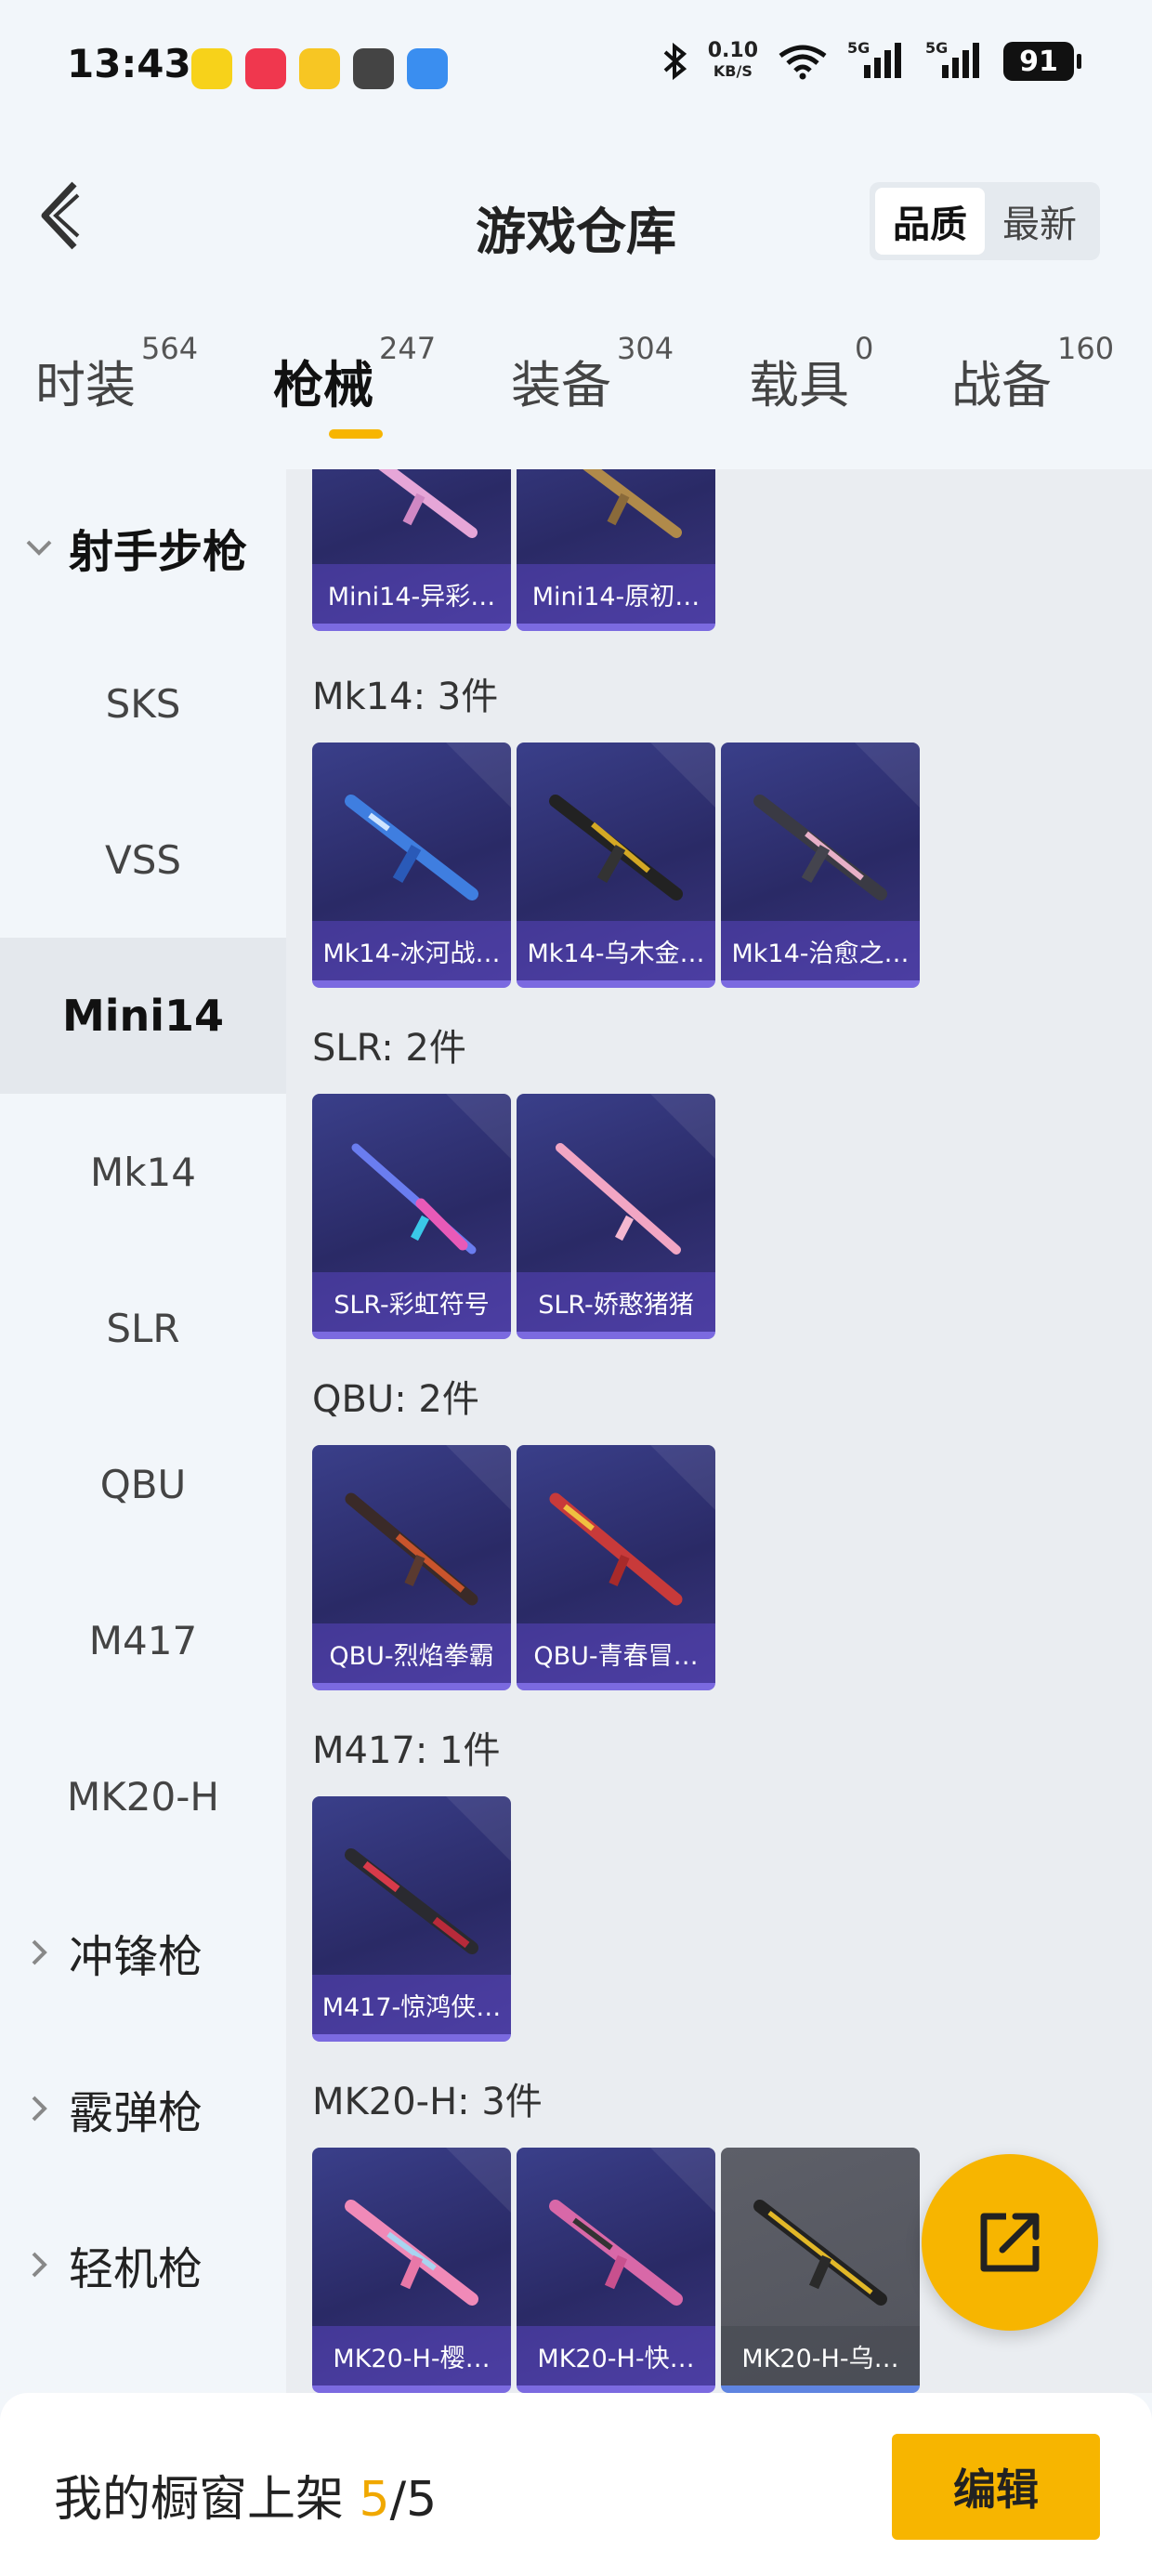 This screenshot has width=1152, height=2576. I want to click on sidebar-item-m417: M417, so click(143, 1640).